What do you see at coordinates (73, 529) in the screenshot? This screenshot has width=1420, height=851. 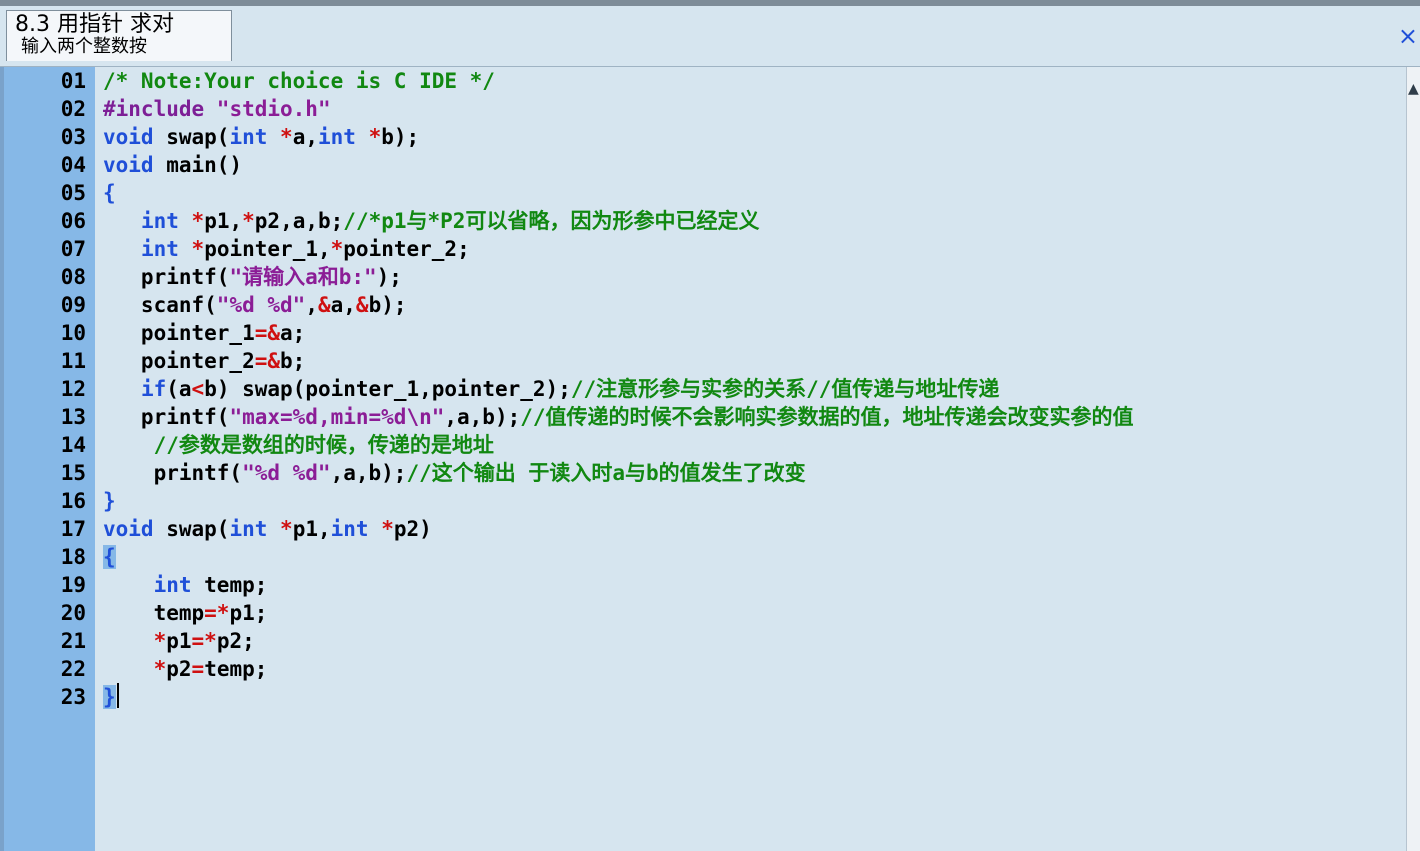 I see `line-number: 17` at bounding box center [73, 529].